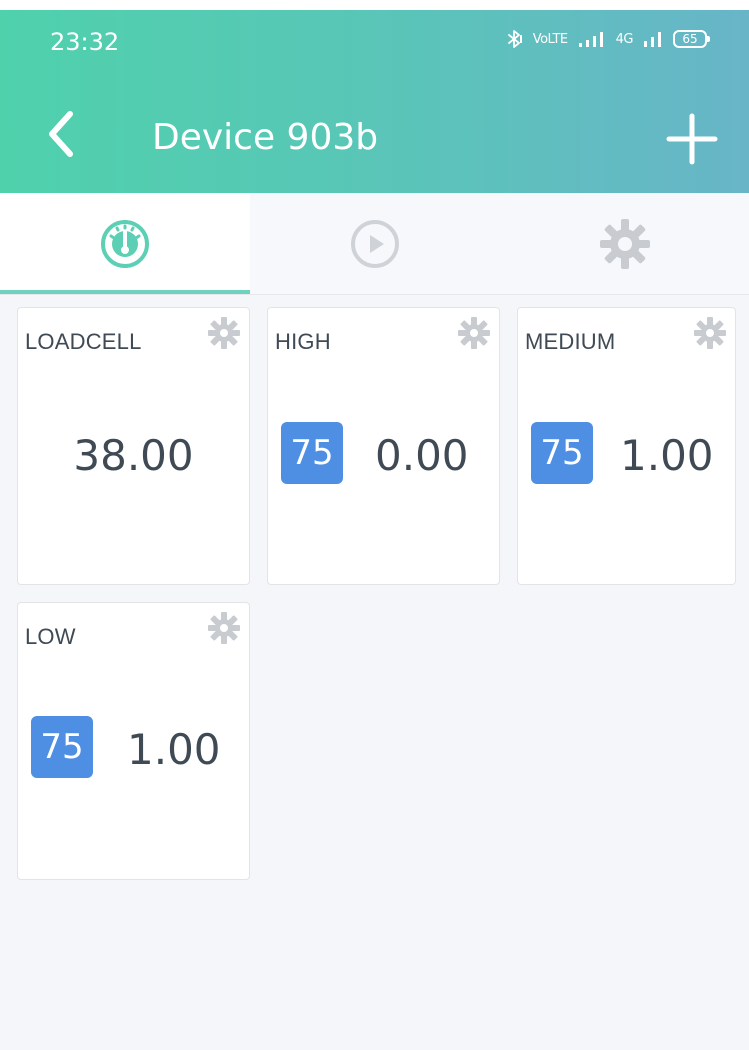 Image resolution: width=749 pixels, height=1050 pixels. Describe the element at coordinates (133, 455) in the screenshot. I see `widget-value: 38.00` at that location.